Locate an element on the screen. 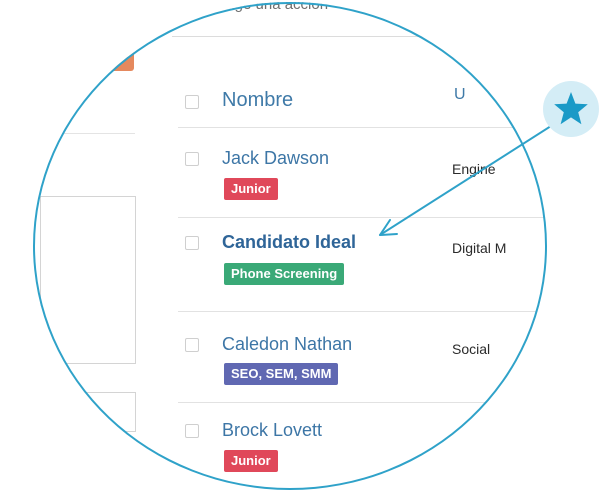 The width and height of the screenshot is (600, 496). star-icon is located at coordinates (571, 108).